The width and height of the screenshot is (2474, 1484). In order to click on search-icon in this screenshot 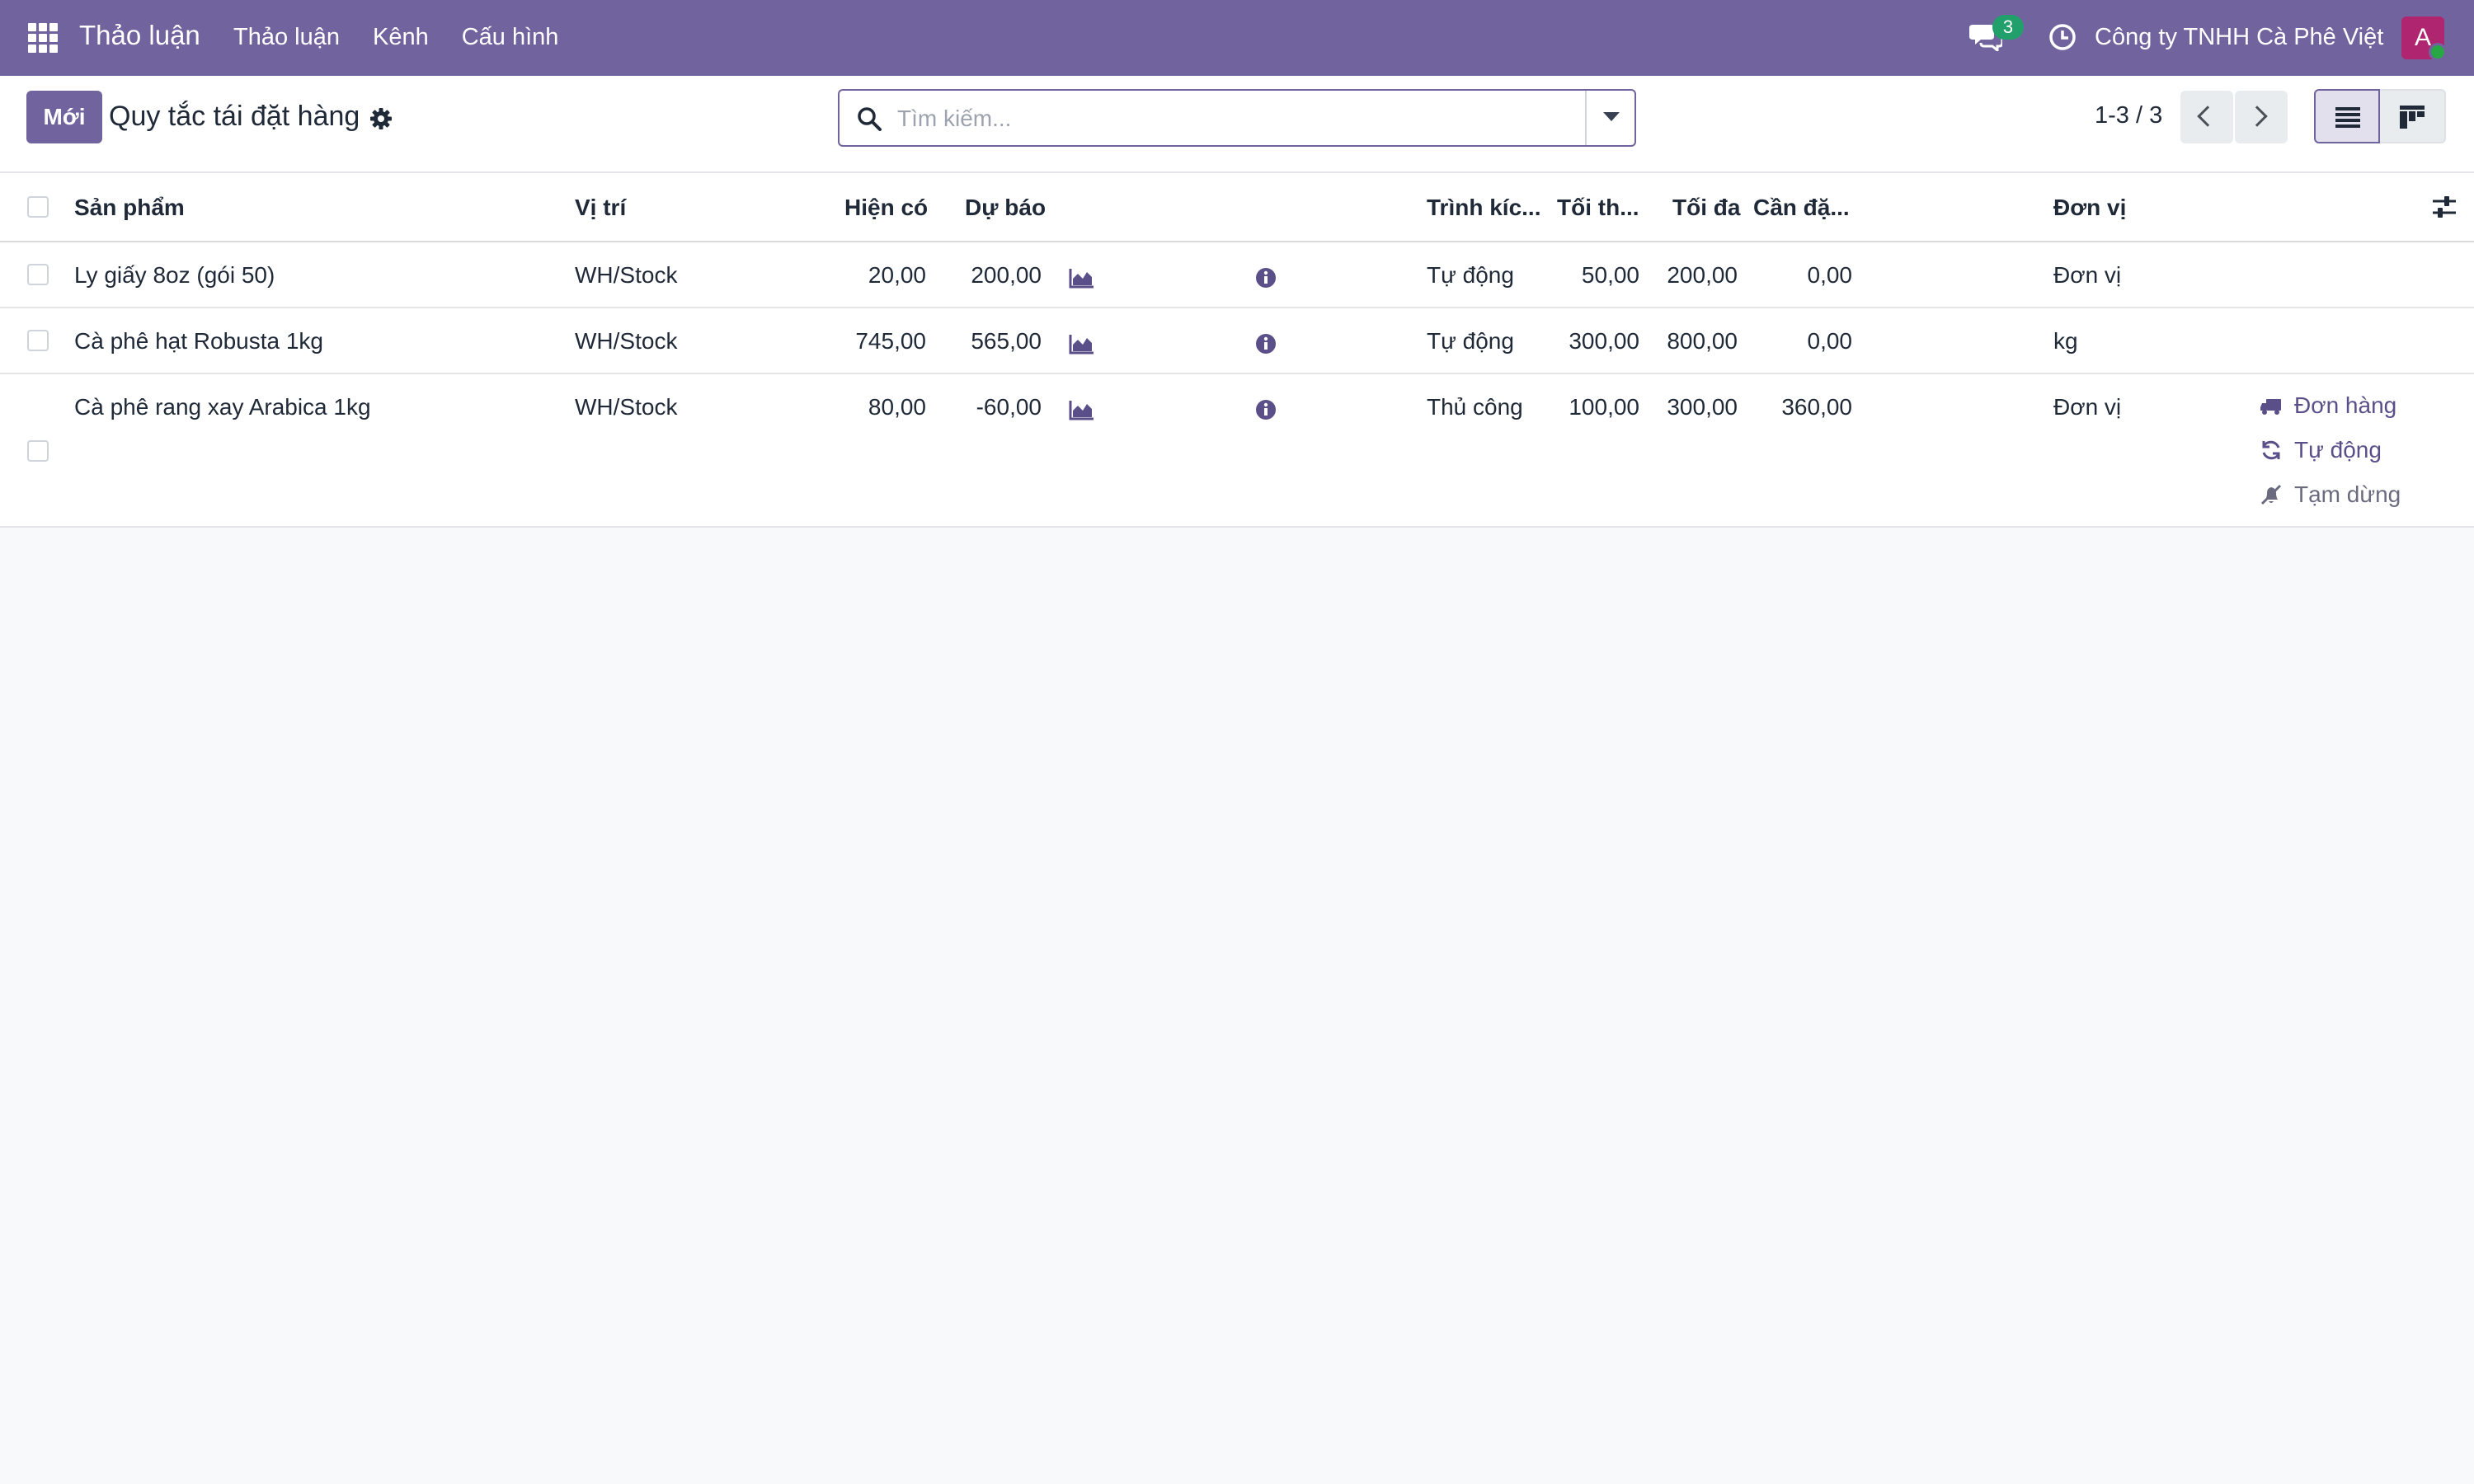, I will do `click(870, 119)`.